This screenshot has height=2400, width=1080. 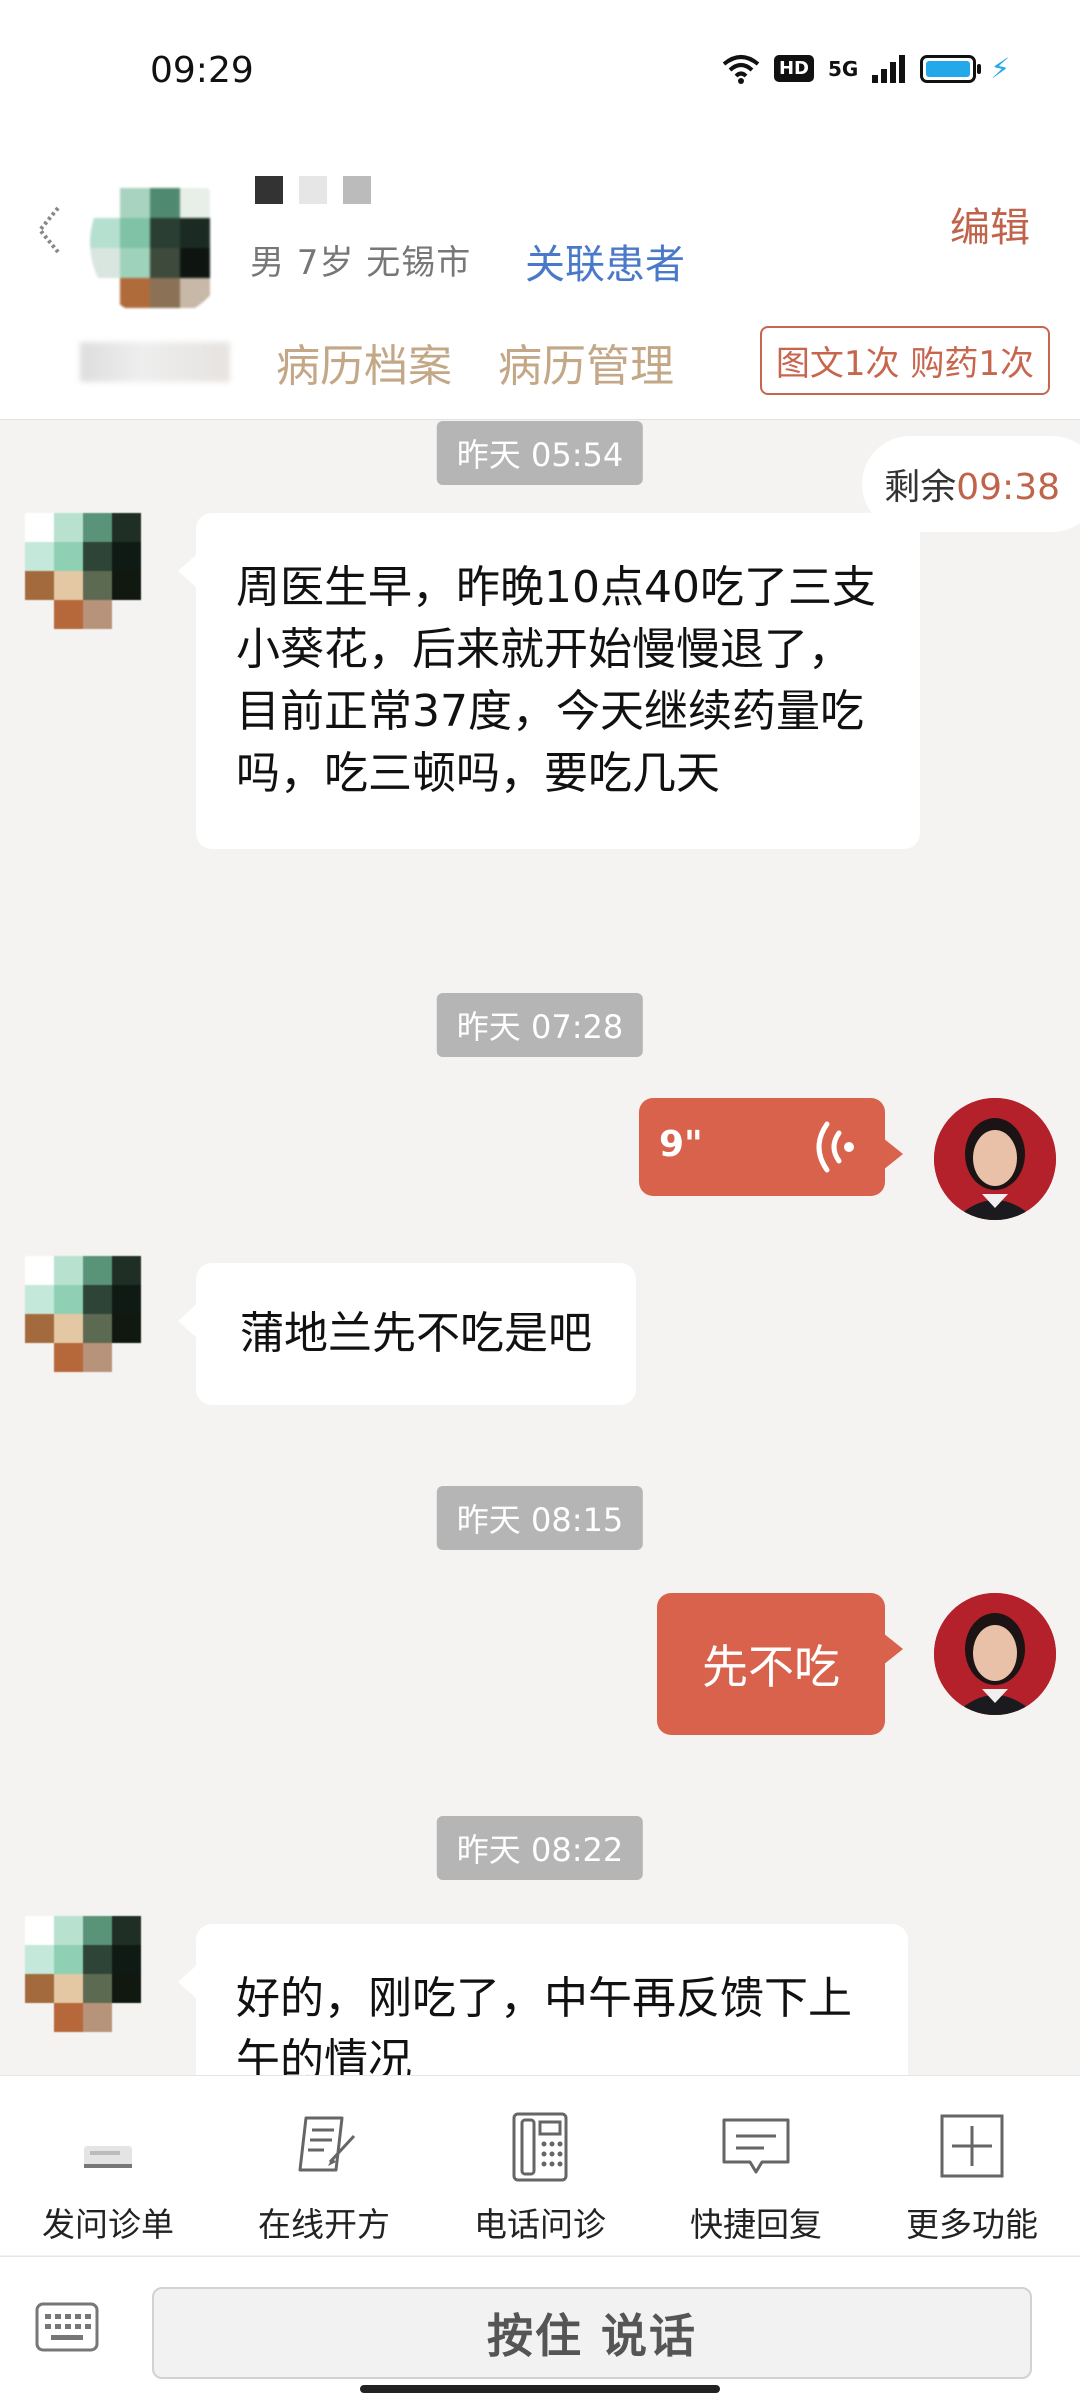 I want to click on status-time: 09:29, so click(x=202, y=70).